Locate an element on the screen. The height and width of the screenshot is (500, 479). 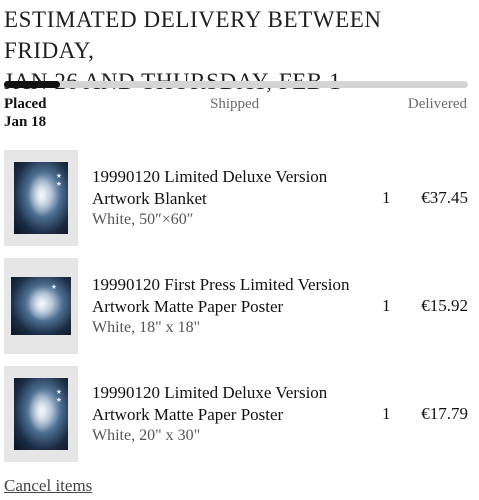
shipping-progress-fill is located at coordinates (32, 84).